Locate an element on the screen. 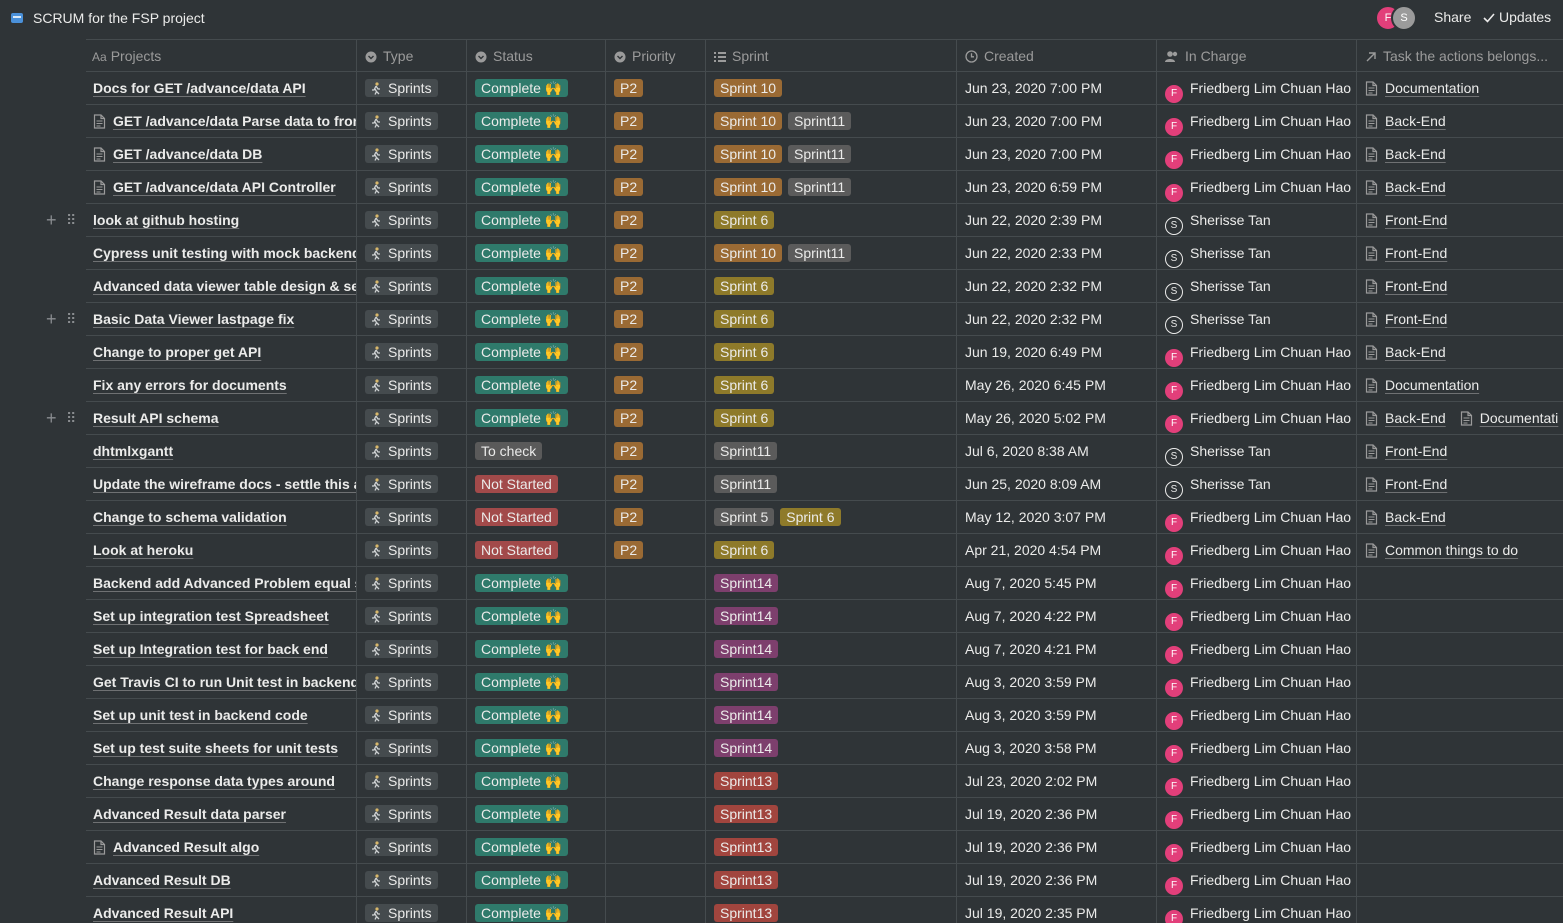  project-name: GET /advance/data API Controller is located at coordinates (221, 187).